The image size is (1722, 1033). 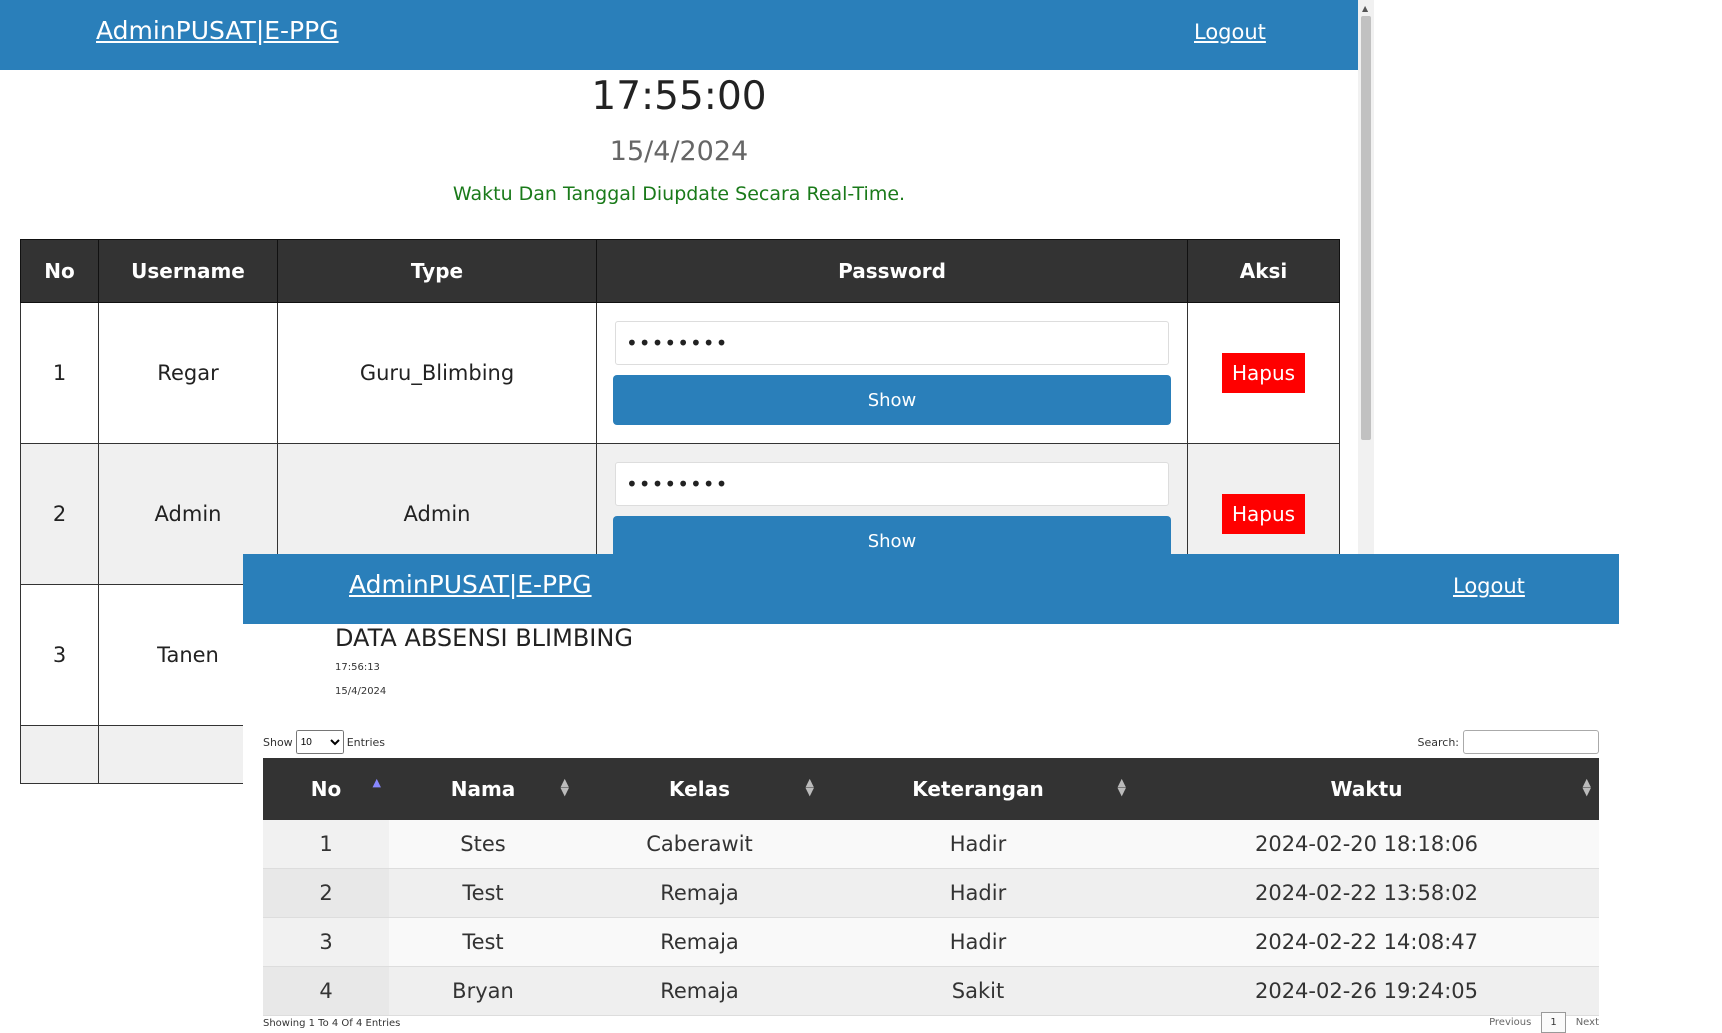 I want to click on cell-type: Guru_Blimbing, so click(x=437, y=373).